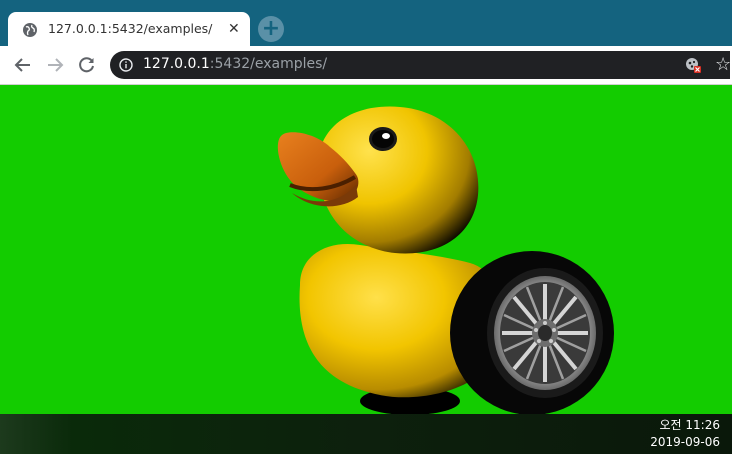 The width and height of the screenshot is (732, 454). I want to click on url-path: :5432/examples/, so click(268, 64).